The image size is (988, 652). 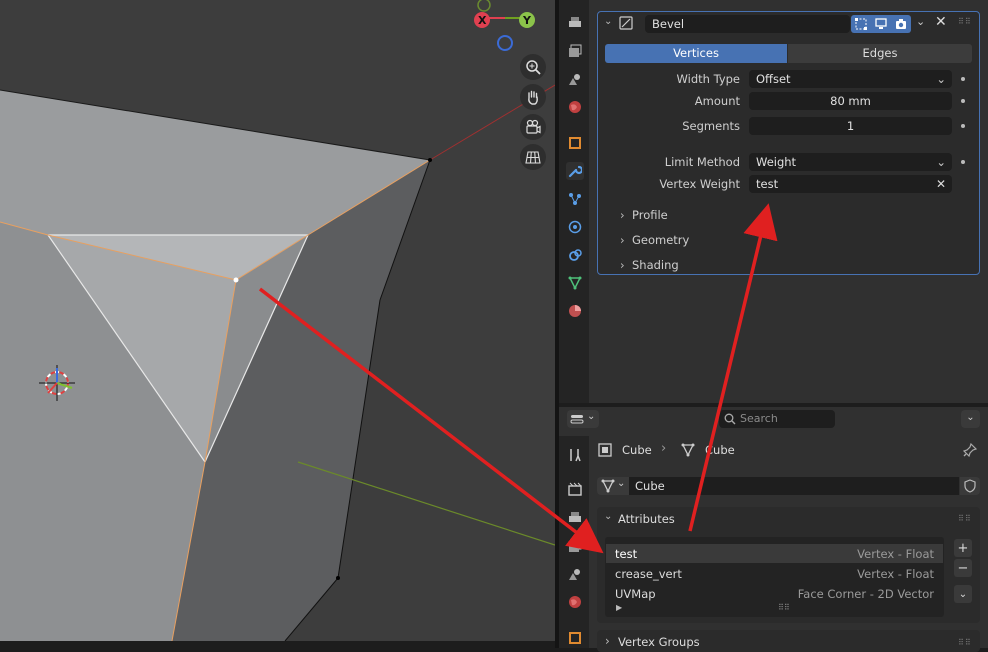 I want to click on selected-vertex, so click(x=236, y=280).